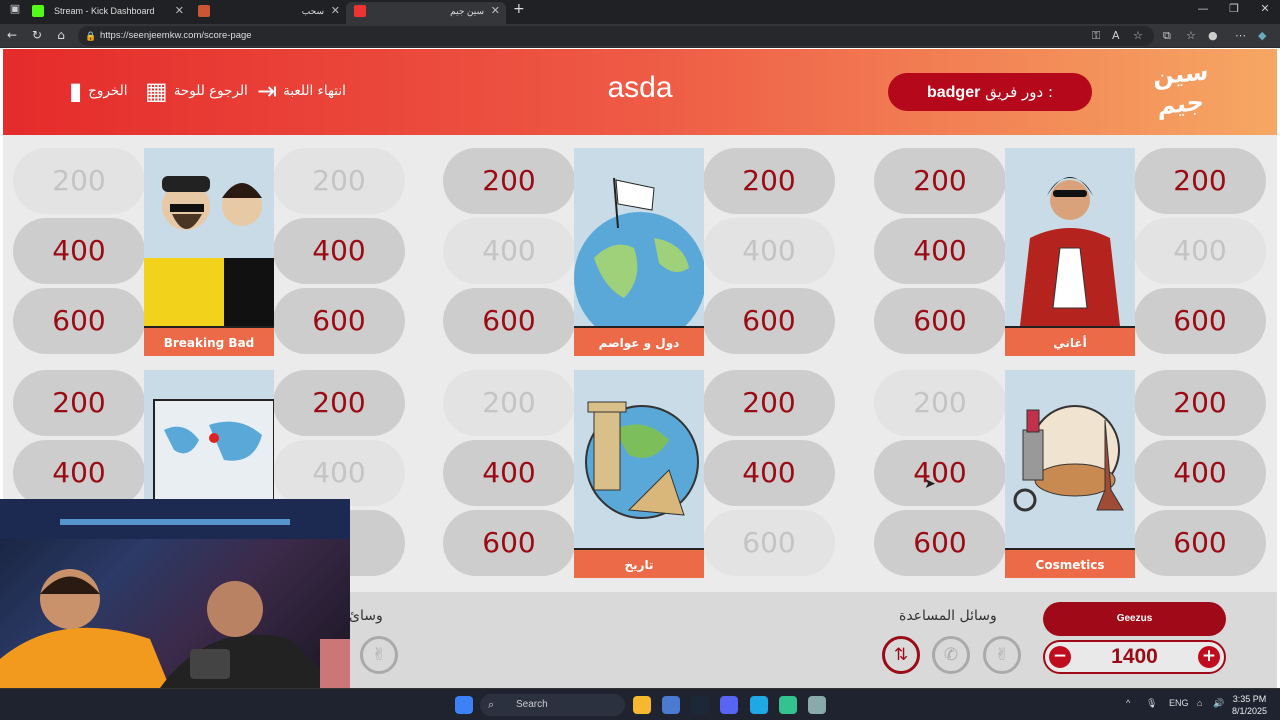  Describe the element at coordinates (176, 35) in the screenshot. I see `url-text: https://seenjeemkw.com/score-page` at that location.